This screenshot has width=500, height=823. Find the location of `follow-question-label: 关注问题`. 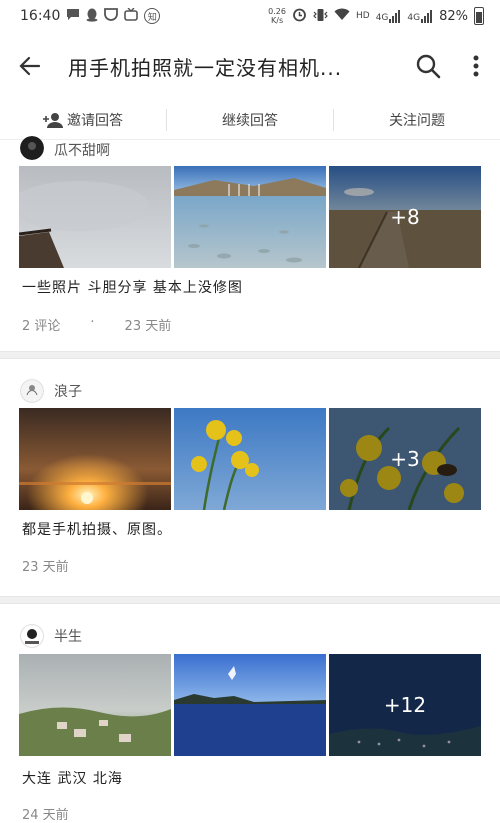

follow-question-label: 关注问题 is located at coordinates (417, 120).